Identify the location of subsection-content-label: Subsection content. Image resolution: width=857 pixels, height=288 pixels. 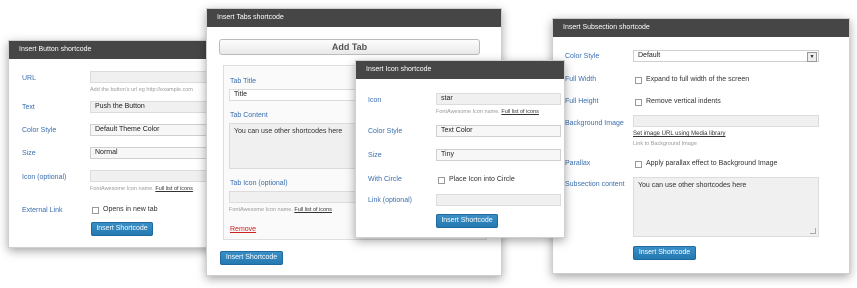
(595, 184).